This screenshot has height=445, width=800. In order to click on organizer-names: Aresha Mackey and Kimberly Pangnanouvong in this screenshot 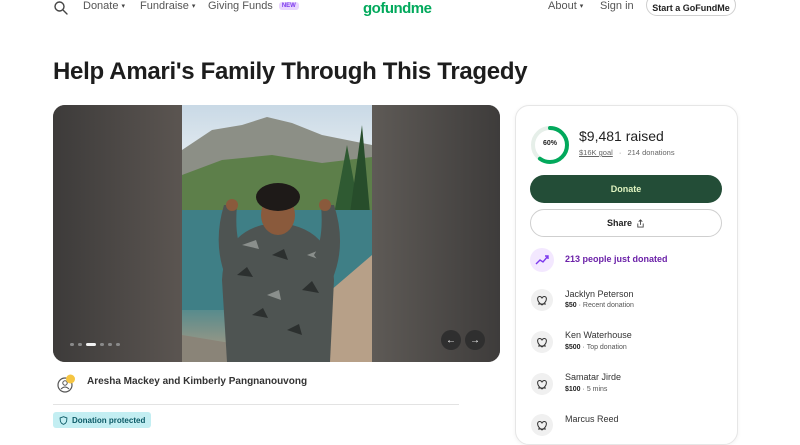, I will do `click(197, 381)`.